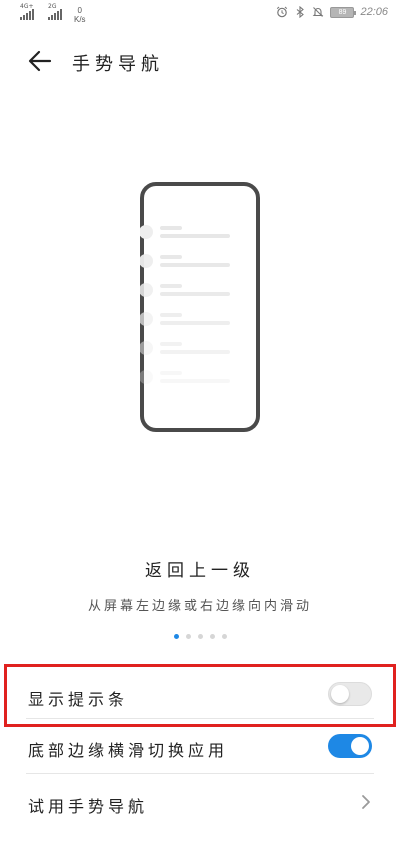 The height and width of the screenshot is (866, 400). I want to click on network-speed-unit: K/s, so click(80, 19).